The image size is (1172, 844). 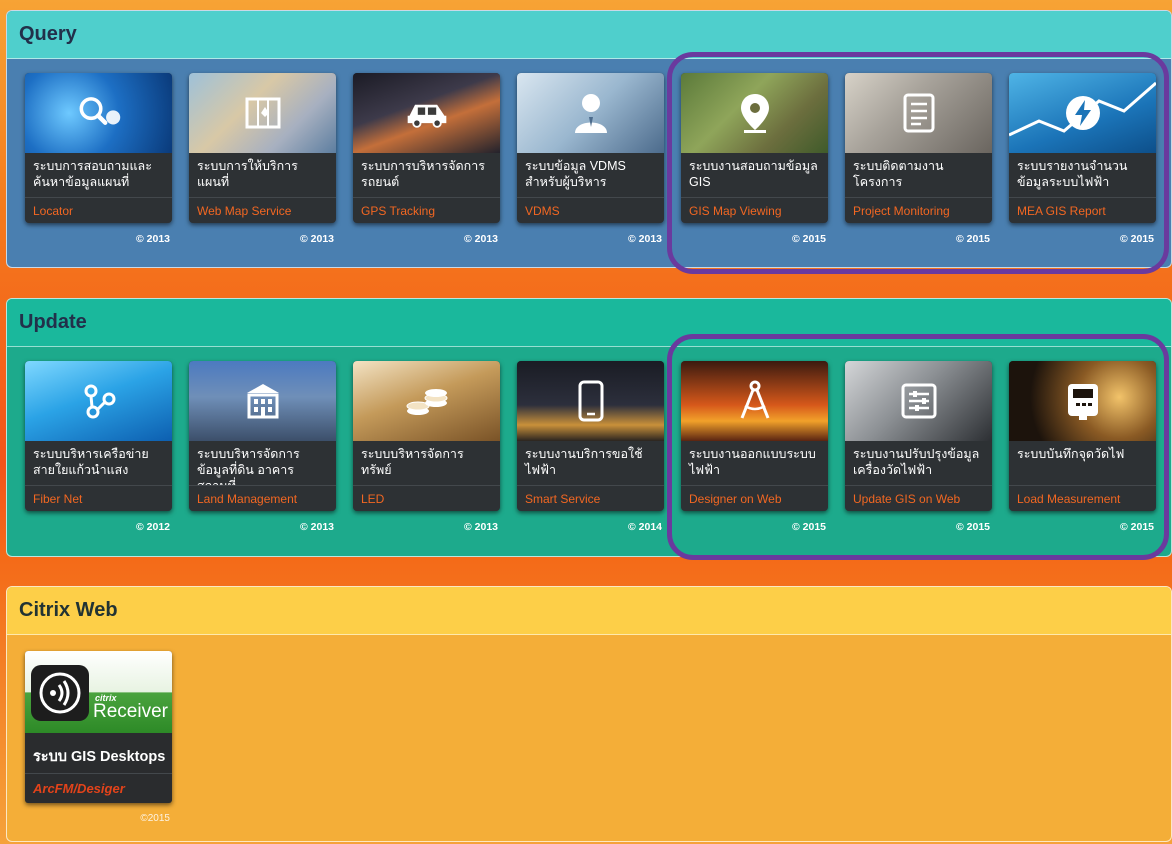 I want to click on document-icon, so click(x=919, y=113).